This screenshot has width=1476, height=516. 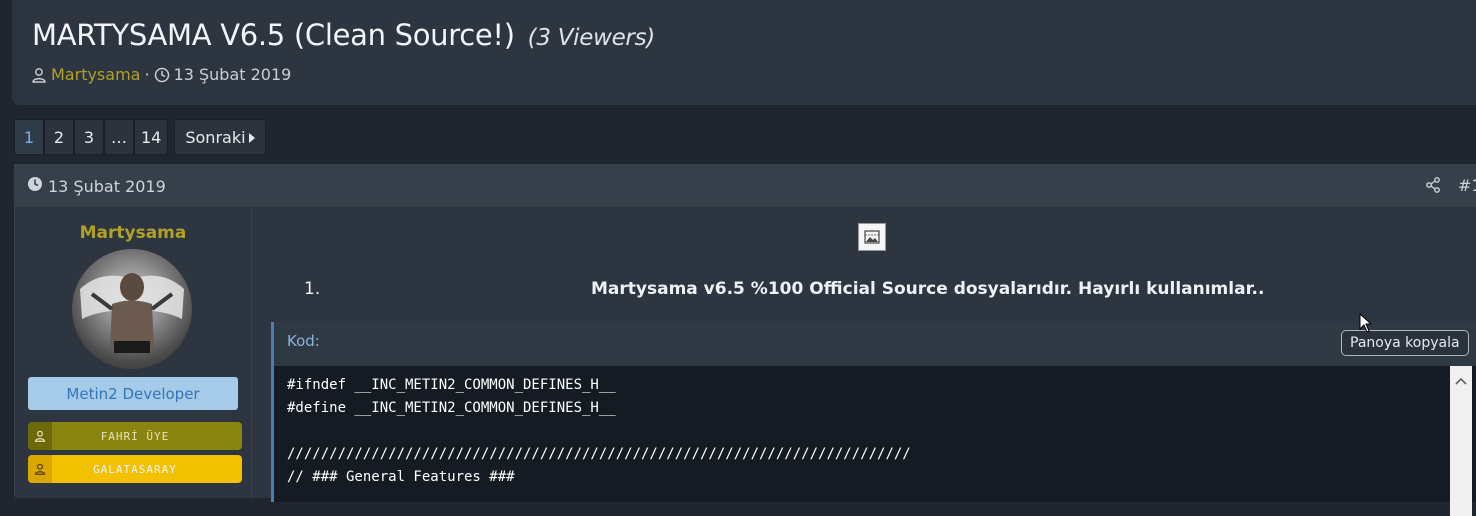 What do you see at coordinates (745, 186) in the screenshot?
I see `post-header: 13 Şubat 2019 #1` at bounding box center [745, 186].